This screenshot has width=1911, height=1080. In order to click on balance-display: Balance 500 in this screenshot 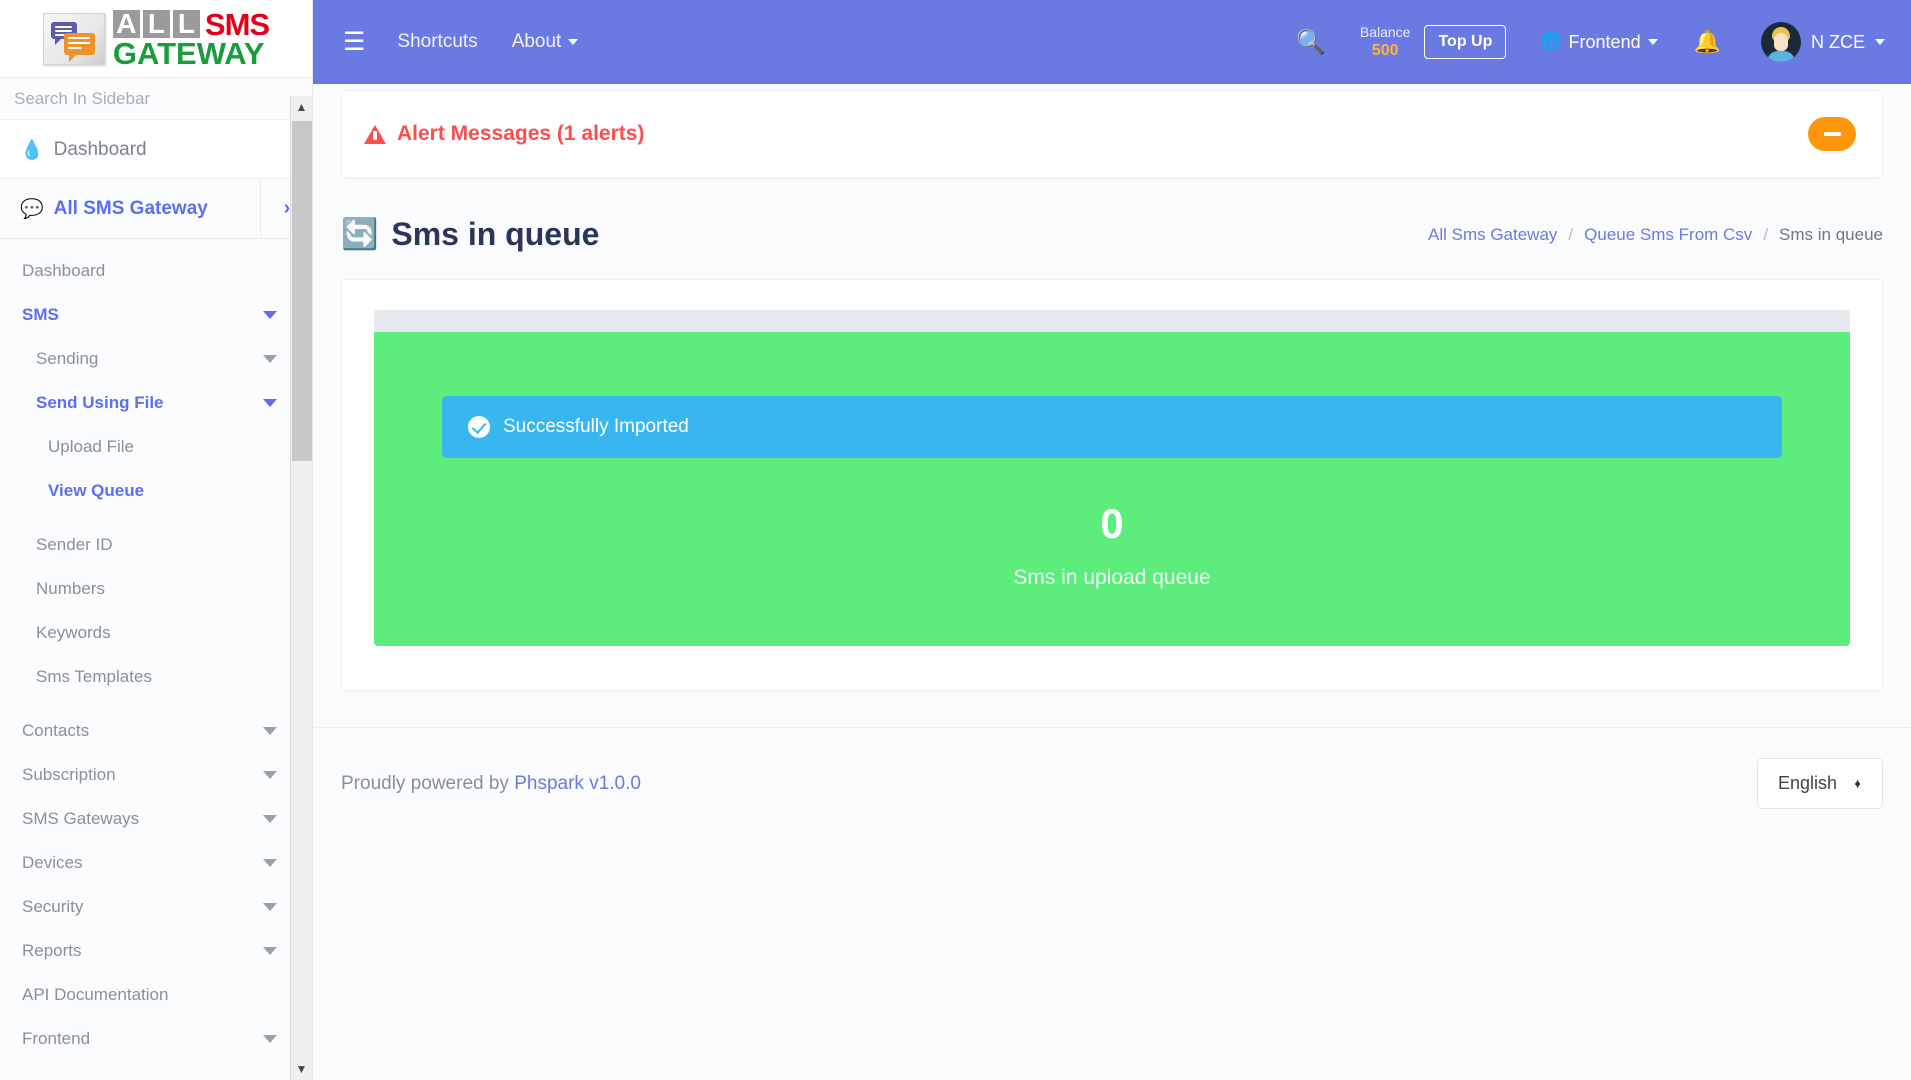, I will do `click(1385, 42)`.